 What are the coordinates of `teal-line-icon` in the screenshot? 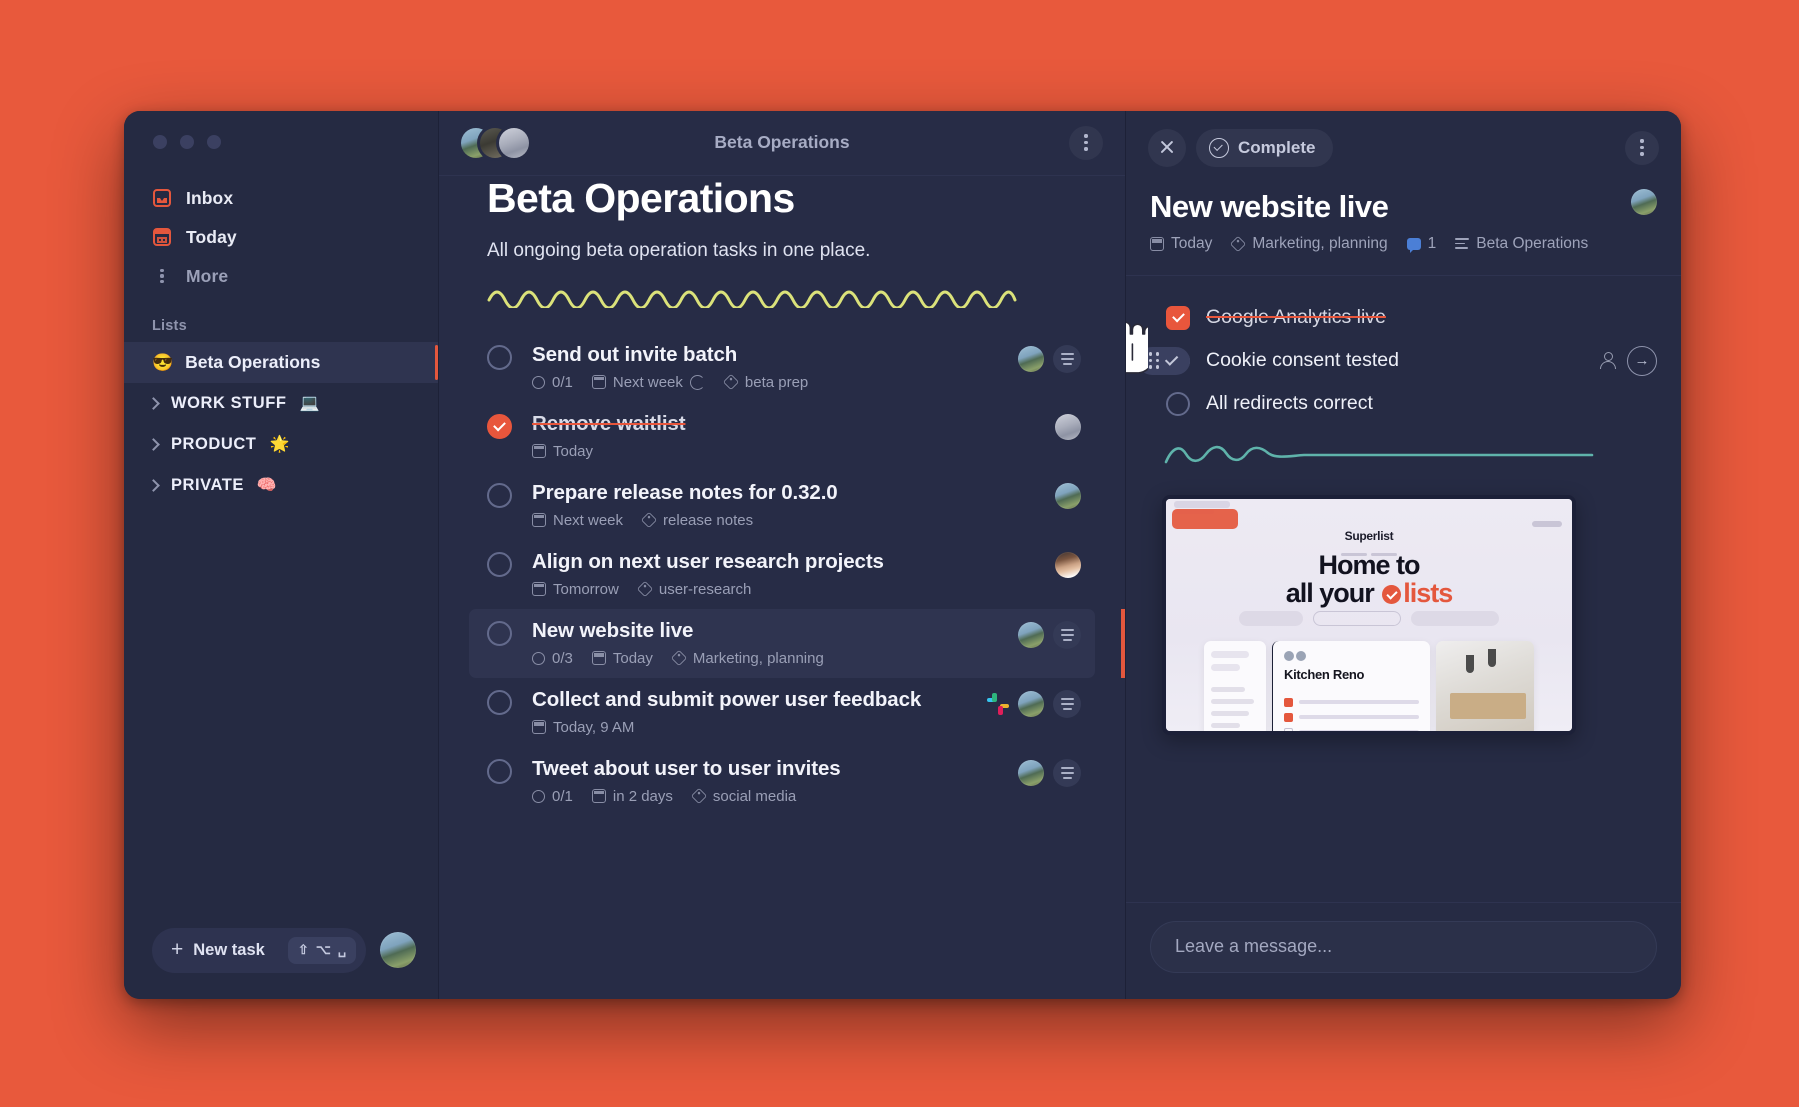 It's located at (1379, 454).